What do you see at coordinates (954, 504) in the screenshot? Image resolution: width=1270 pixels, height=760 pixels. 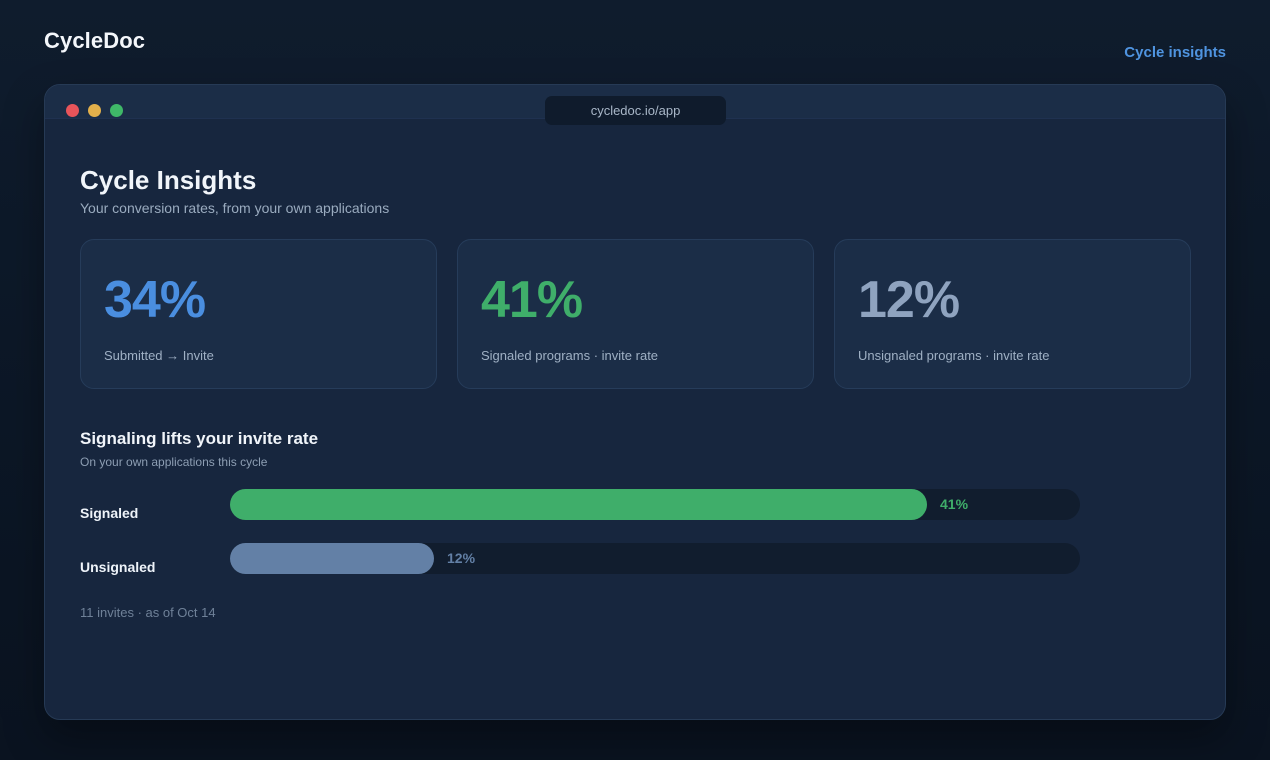 I see `bar-value-signaled: 41%` at bounding box center [954, 504].